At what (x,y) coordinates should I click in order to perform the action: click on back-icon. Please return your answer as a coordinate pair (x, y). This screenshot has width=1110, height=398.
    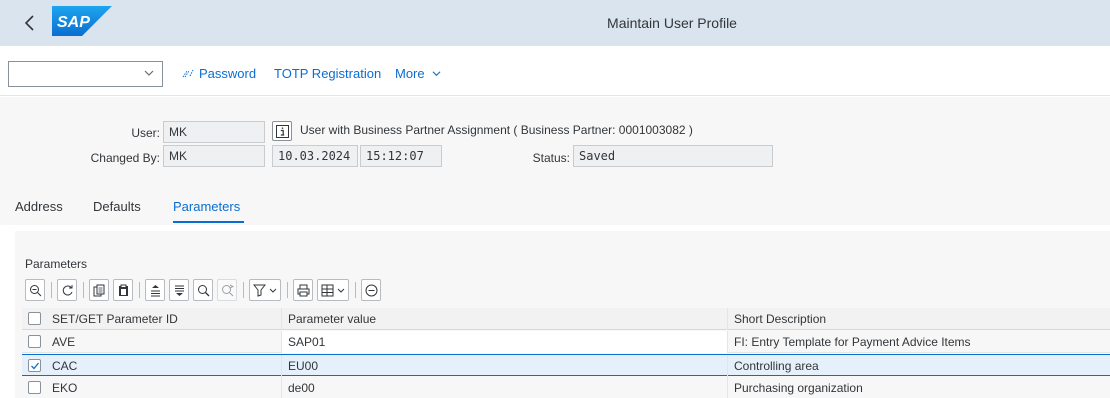
    Looking at the image, I should click on (30, 23).